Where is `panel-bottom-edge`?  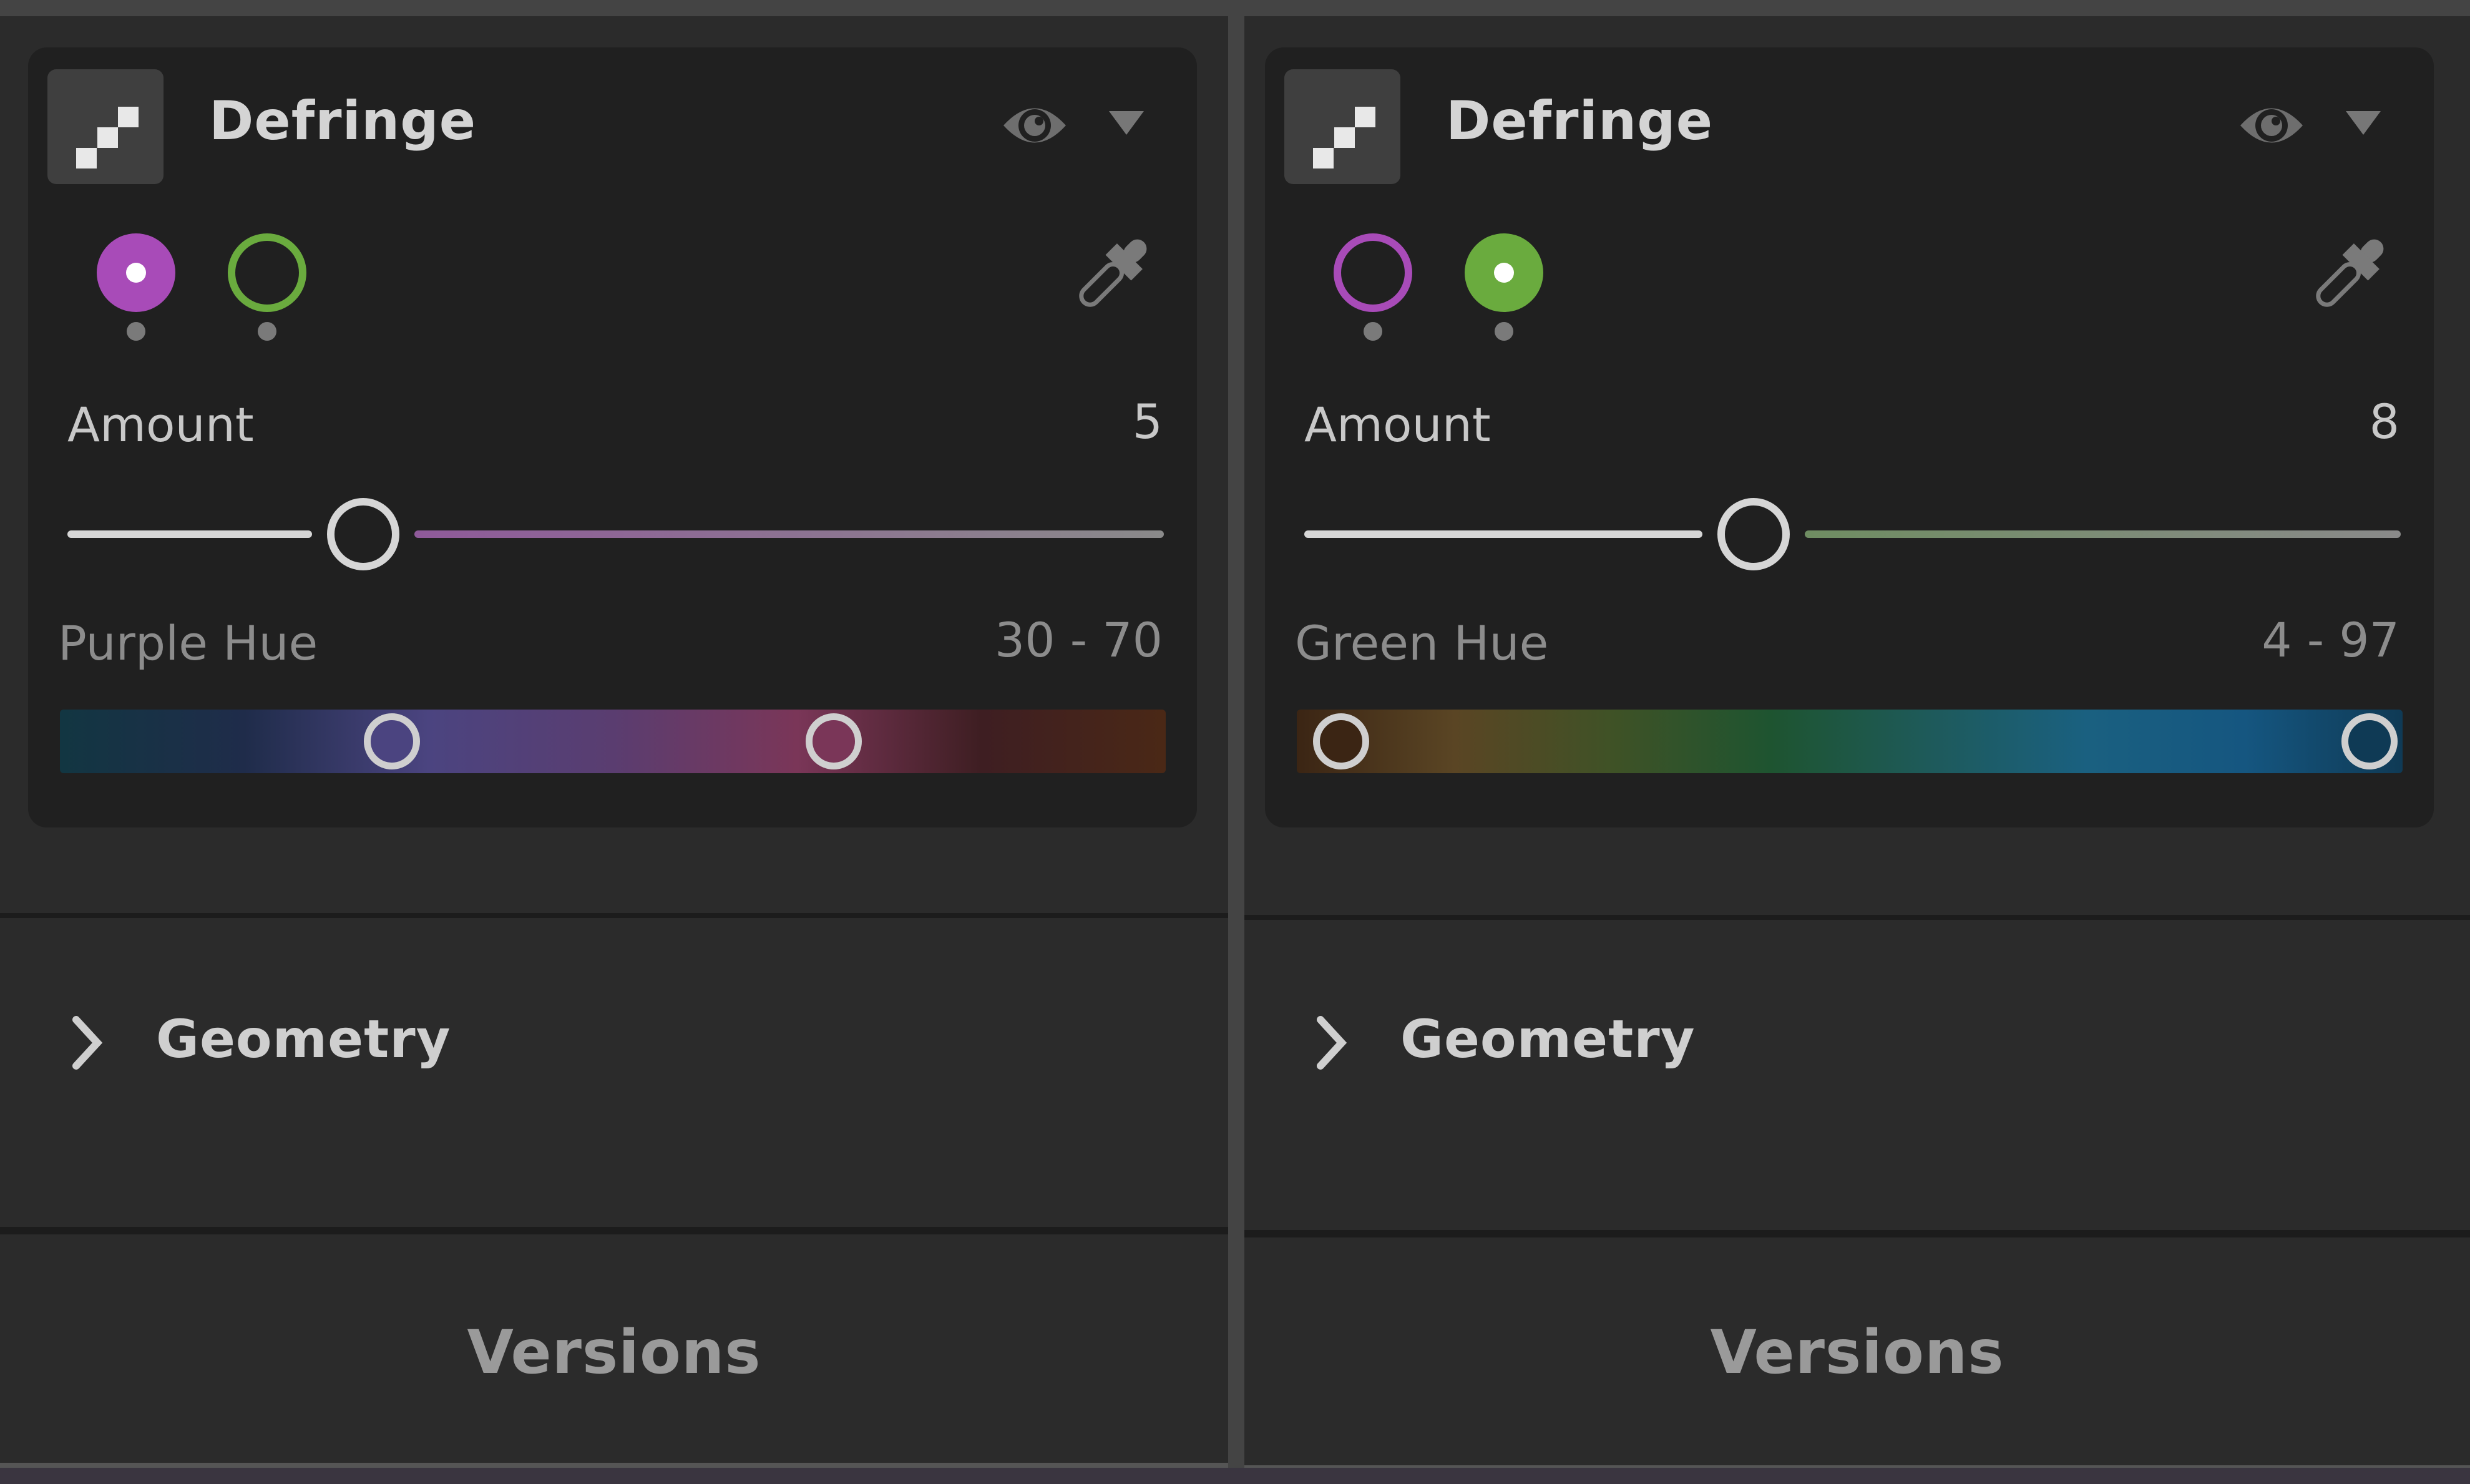
panel-bottom-edge is located at coordinates (614, 1465).